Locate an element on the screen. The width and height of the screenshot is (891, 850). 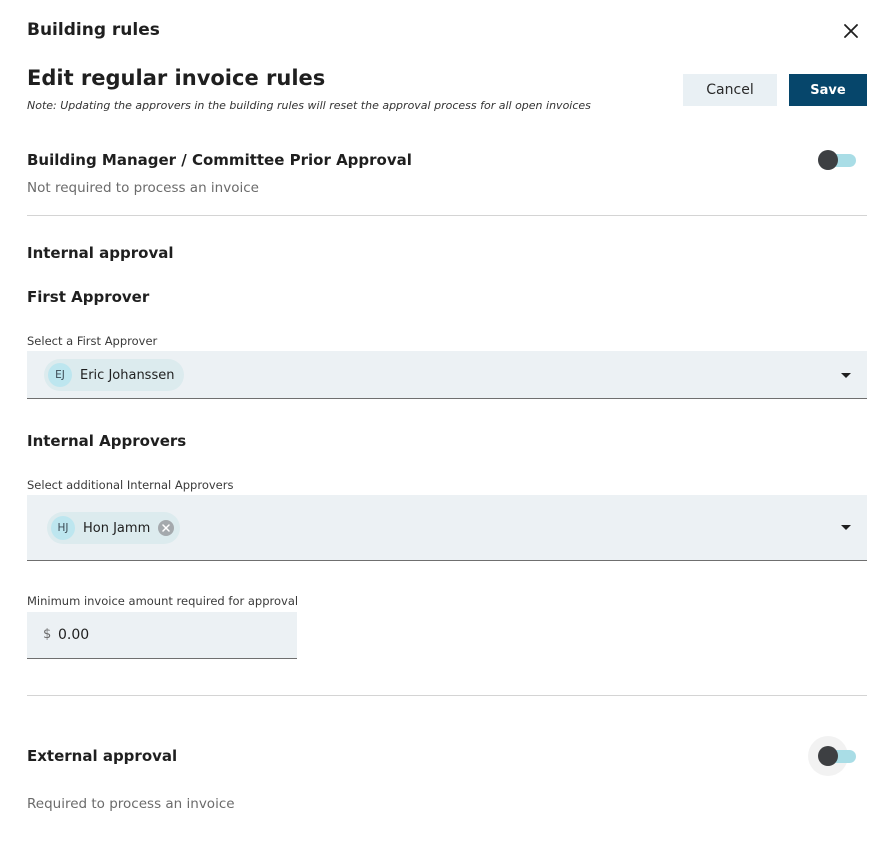
external-approval-toggle is located at coordinates (833, 756).